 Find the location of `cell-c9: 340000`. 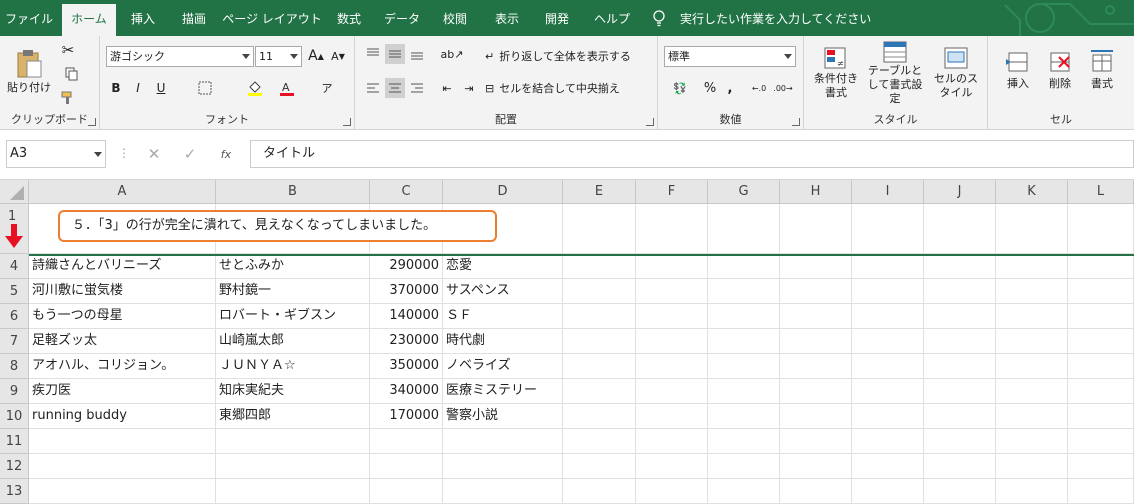

cell-c9: 340000 is located at coordinates (406, 391).